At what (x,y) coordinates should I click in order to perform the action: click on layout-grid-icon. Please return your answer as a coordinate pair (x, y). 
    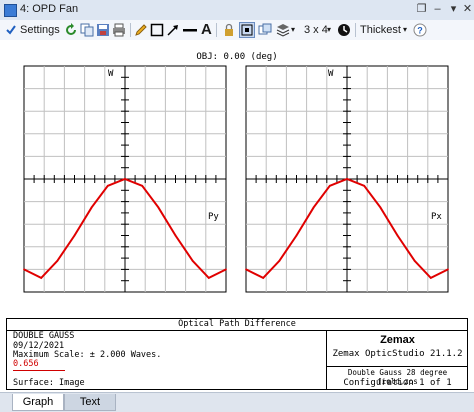
    Looking at the image, I should click on (247, 30).